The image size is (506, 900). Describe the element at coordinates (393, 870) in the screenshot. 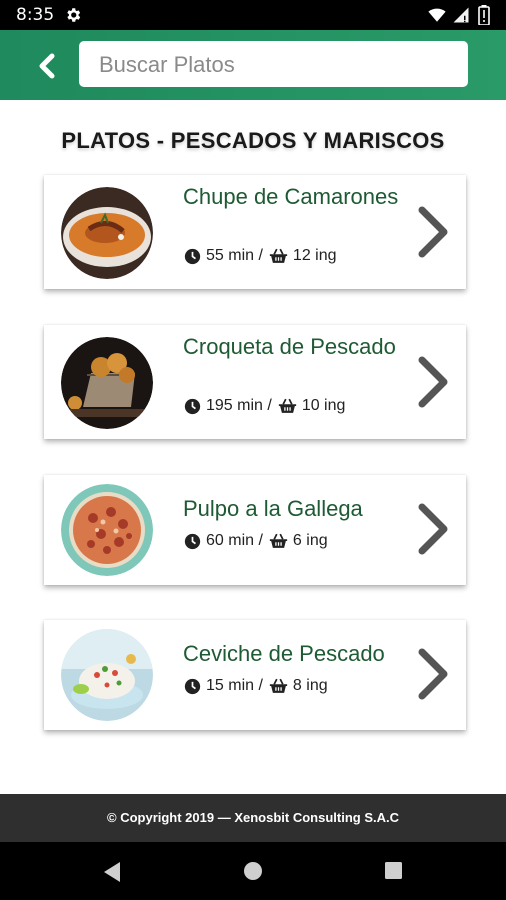

I see `recents-square-icon` at that location.